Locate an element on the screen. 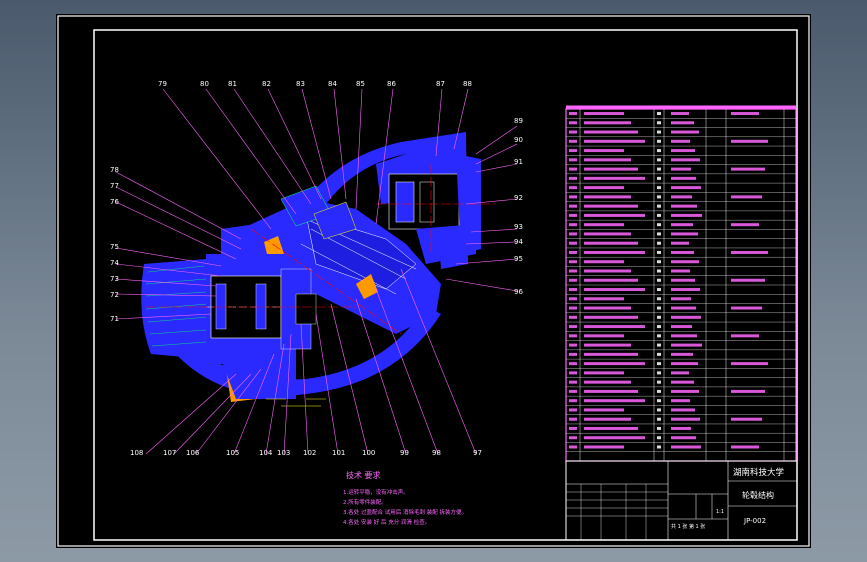 This screenshot has height=562, width=867. part-number: 90 is located at coordinates (518, 140).